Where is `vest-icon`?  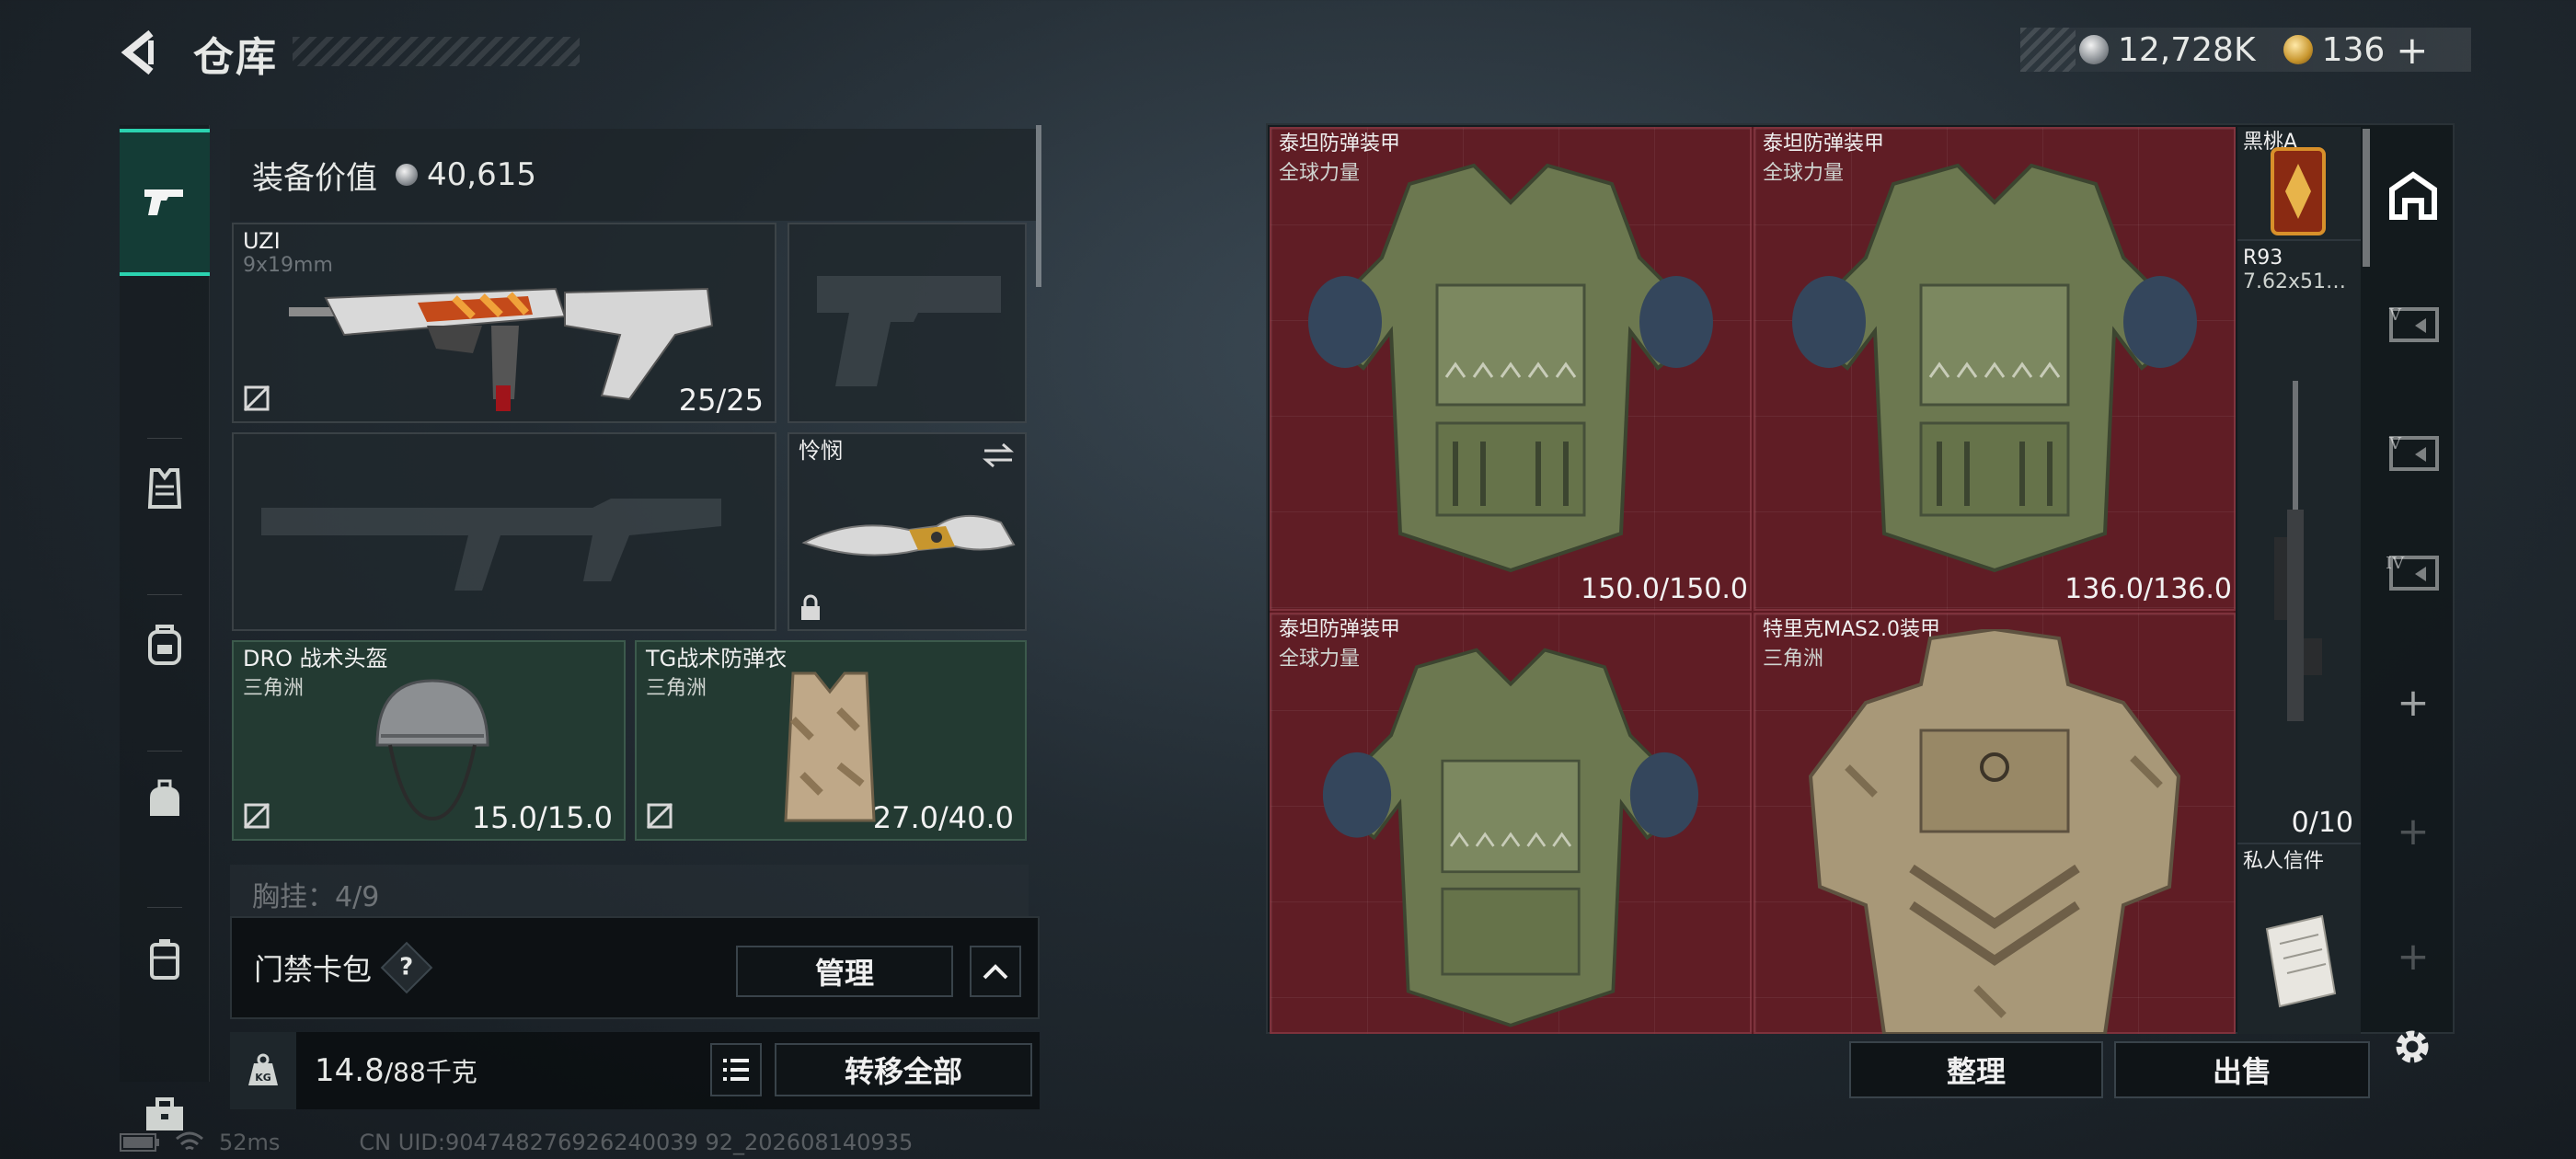 vest-icon is located at coordinates (164, 488).